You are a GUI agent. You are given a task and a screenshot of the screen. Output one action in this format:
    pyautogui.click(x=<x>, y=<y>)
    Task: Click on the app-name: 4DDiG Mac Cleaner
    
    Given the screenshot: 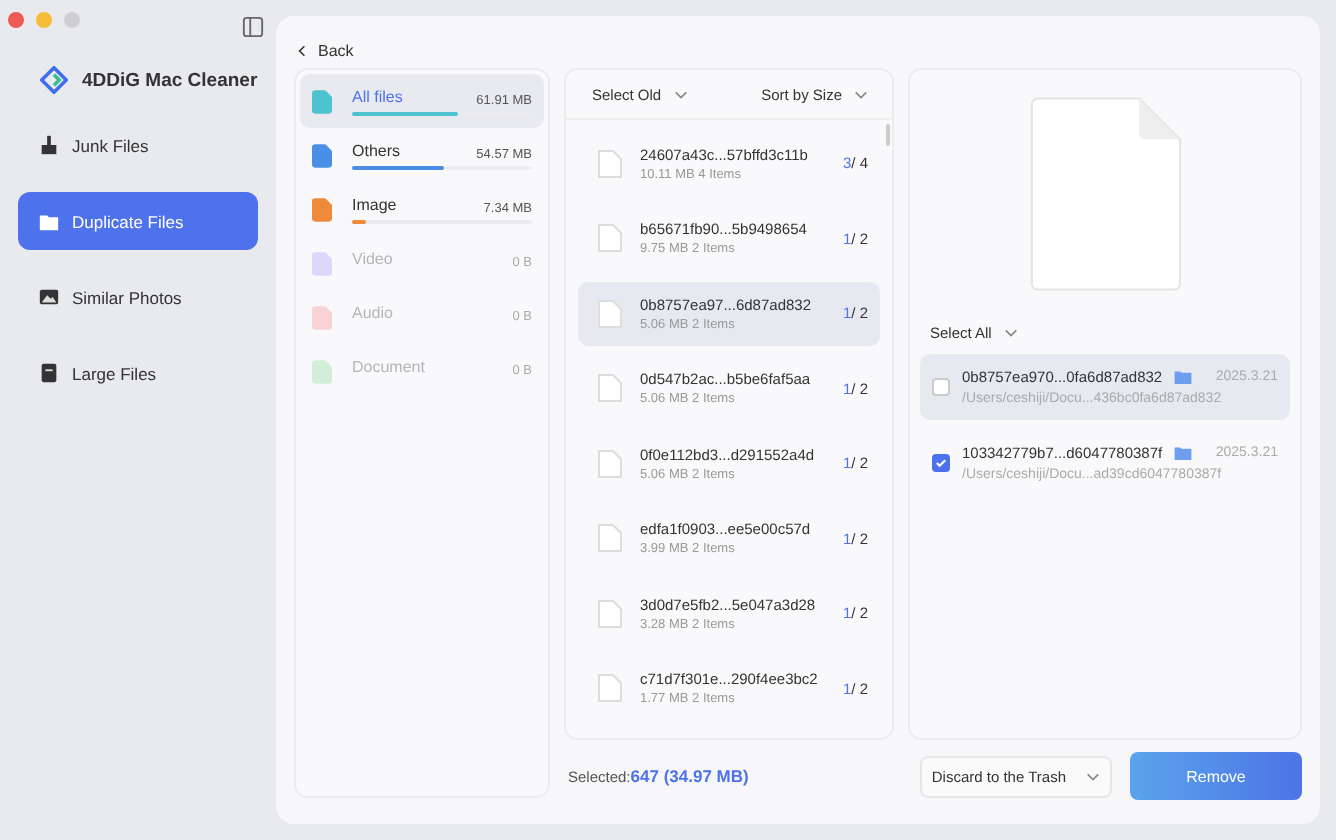 What is the action you would take?
    pyautogui.click(x=170, y=80)
    